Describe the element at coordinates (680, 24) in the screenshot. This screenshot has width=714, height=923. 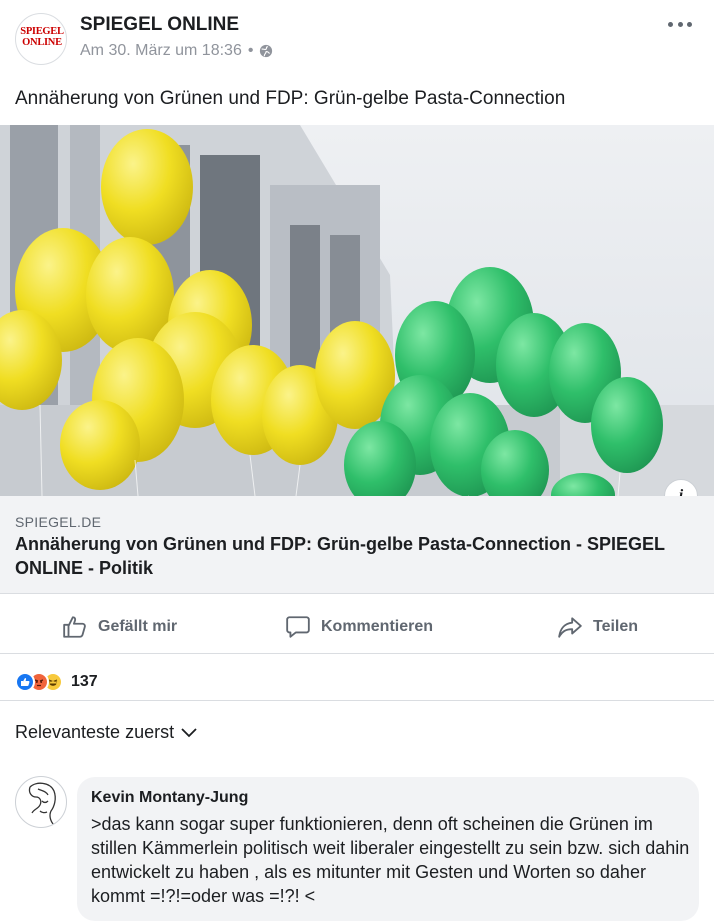
I see `more-dots-icon` at that location.